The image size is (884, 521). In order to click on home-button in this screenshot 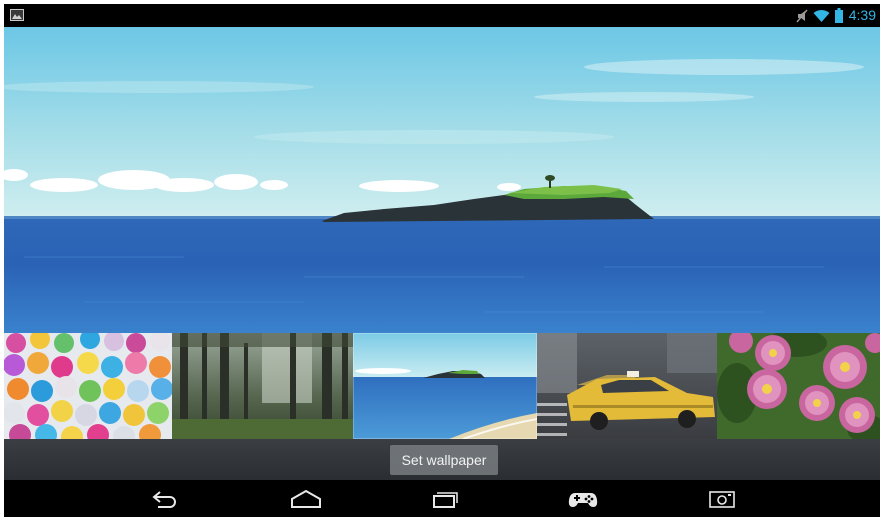, I will do `click(306, 499)`.